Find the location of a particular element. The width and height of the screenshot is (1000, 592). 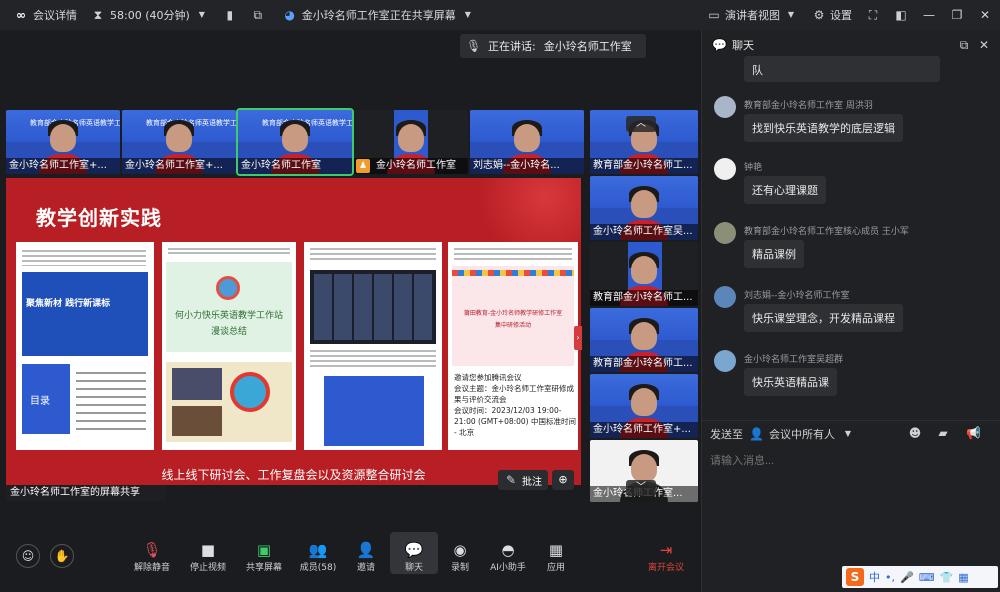

send-to-value: 会议中所有人 is located at coordinates (802, 434).